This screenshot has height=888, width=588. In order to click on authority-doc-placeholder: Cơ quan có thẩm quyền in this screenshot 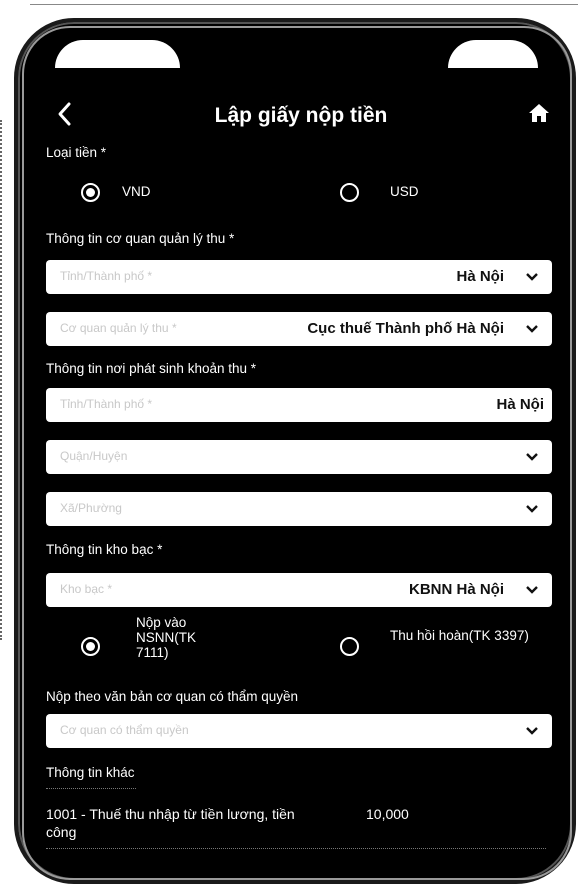, I will do `click(124, 730)`.